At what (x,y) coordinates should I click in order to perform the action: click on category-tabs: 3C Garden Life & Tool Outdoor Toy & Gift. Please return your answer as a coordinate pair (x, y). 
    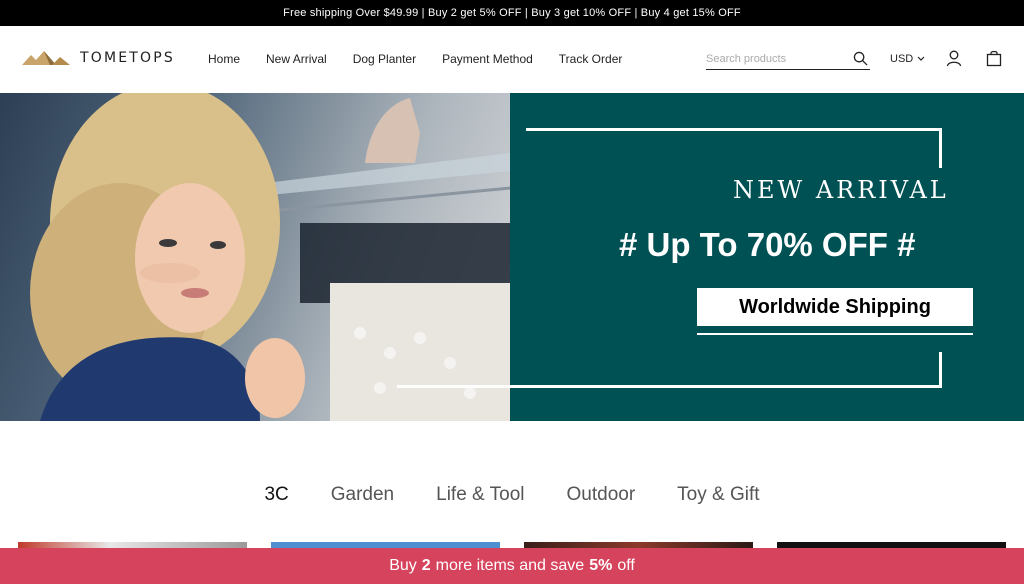
    Looking at the image, I should click on (512, 495).